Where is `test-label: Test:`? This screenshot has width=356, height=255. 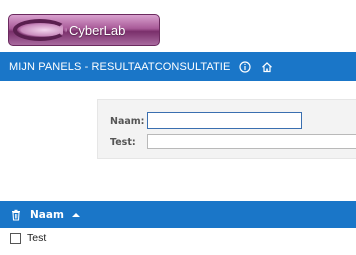 test-label: Test: is located at coordinates (123, 142).